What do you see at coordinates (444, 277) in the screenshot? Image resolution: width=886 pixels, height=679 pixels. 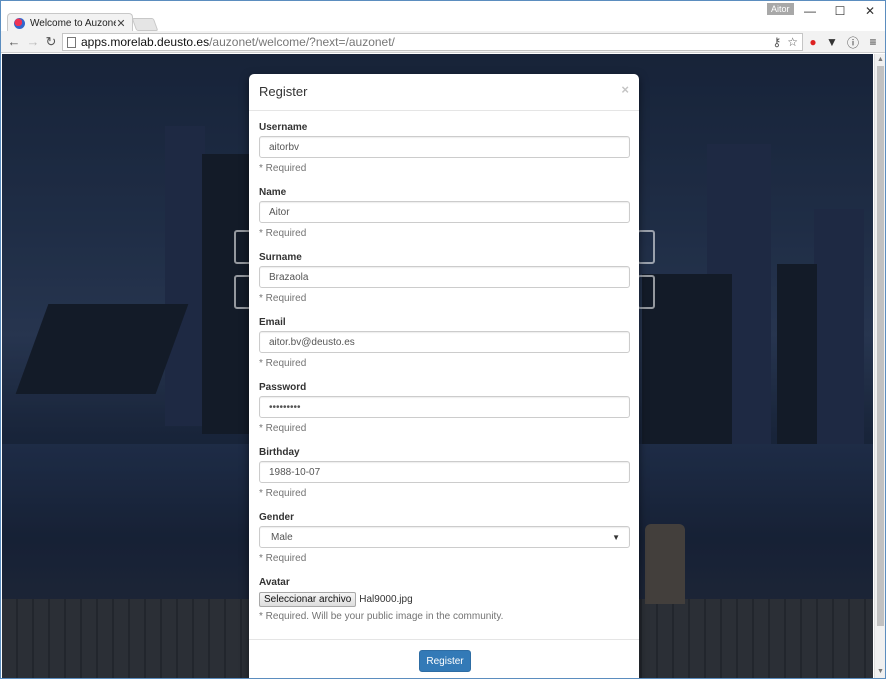 I see `surname-input: Brazaola` at bounding box center [444, 277].